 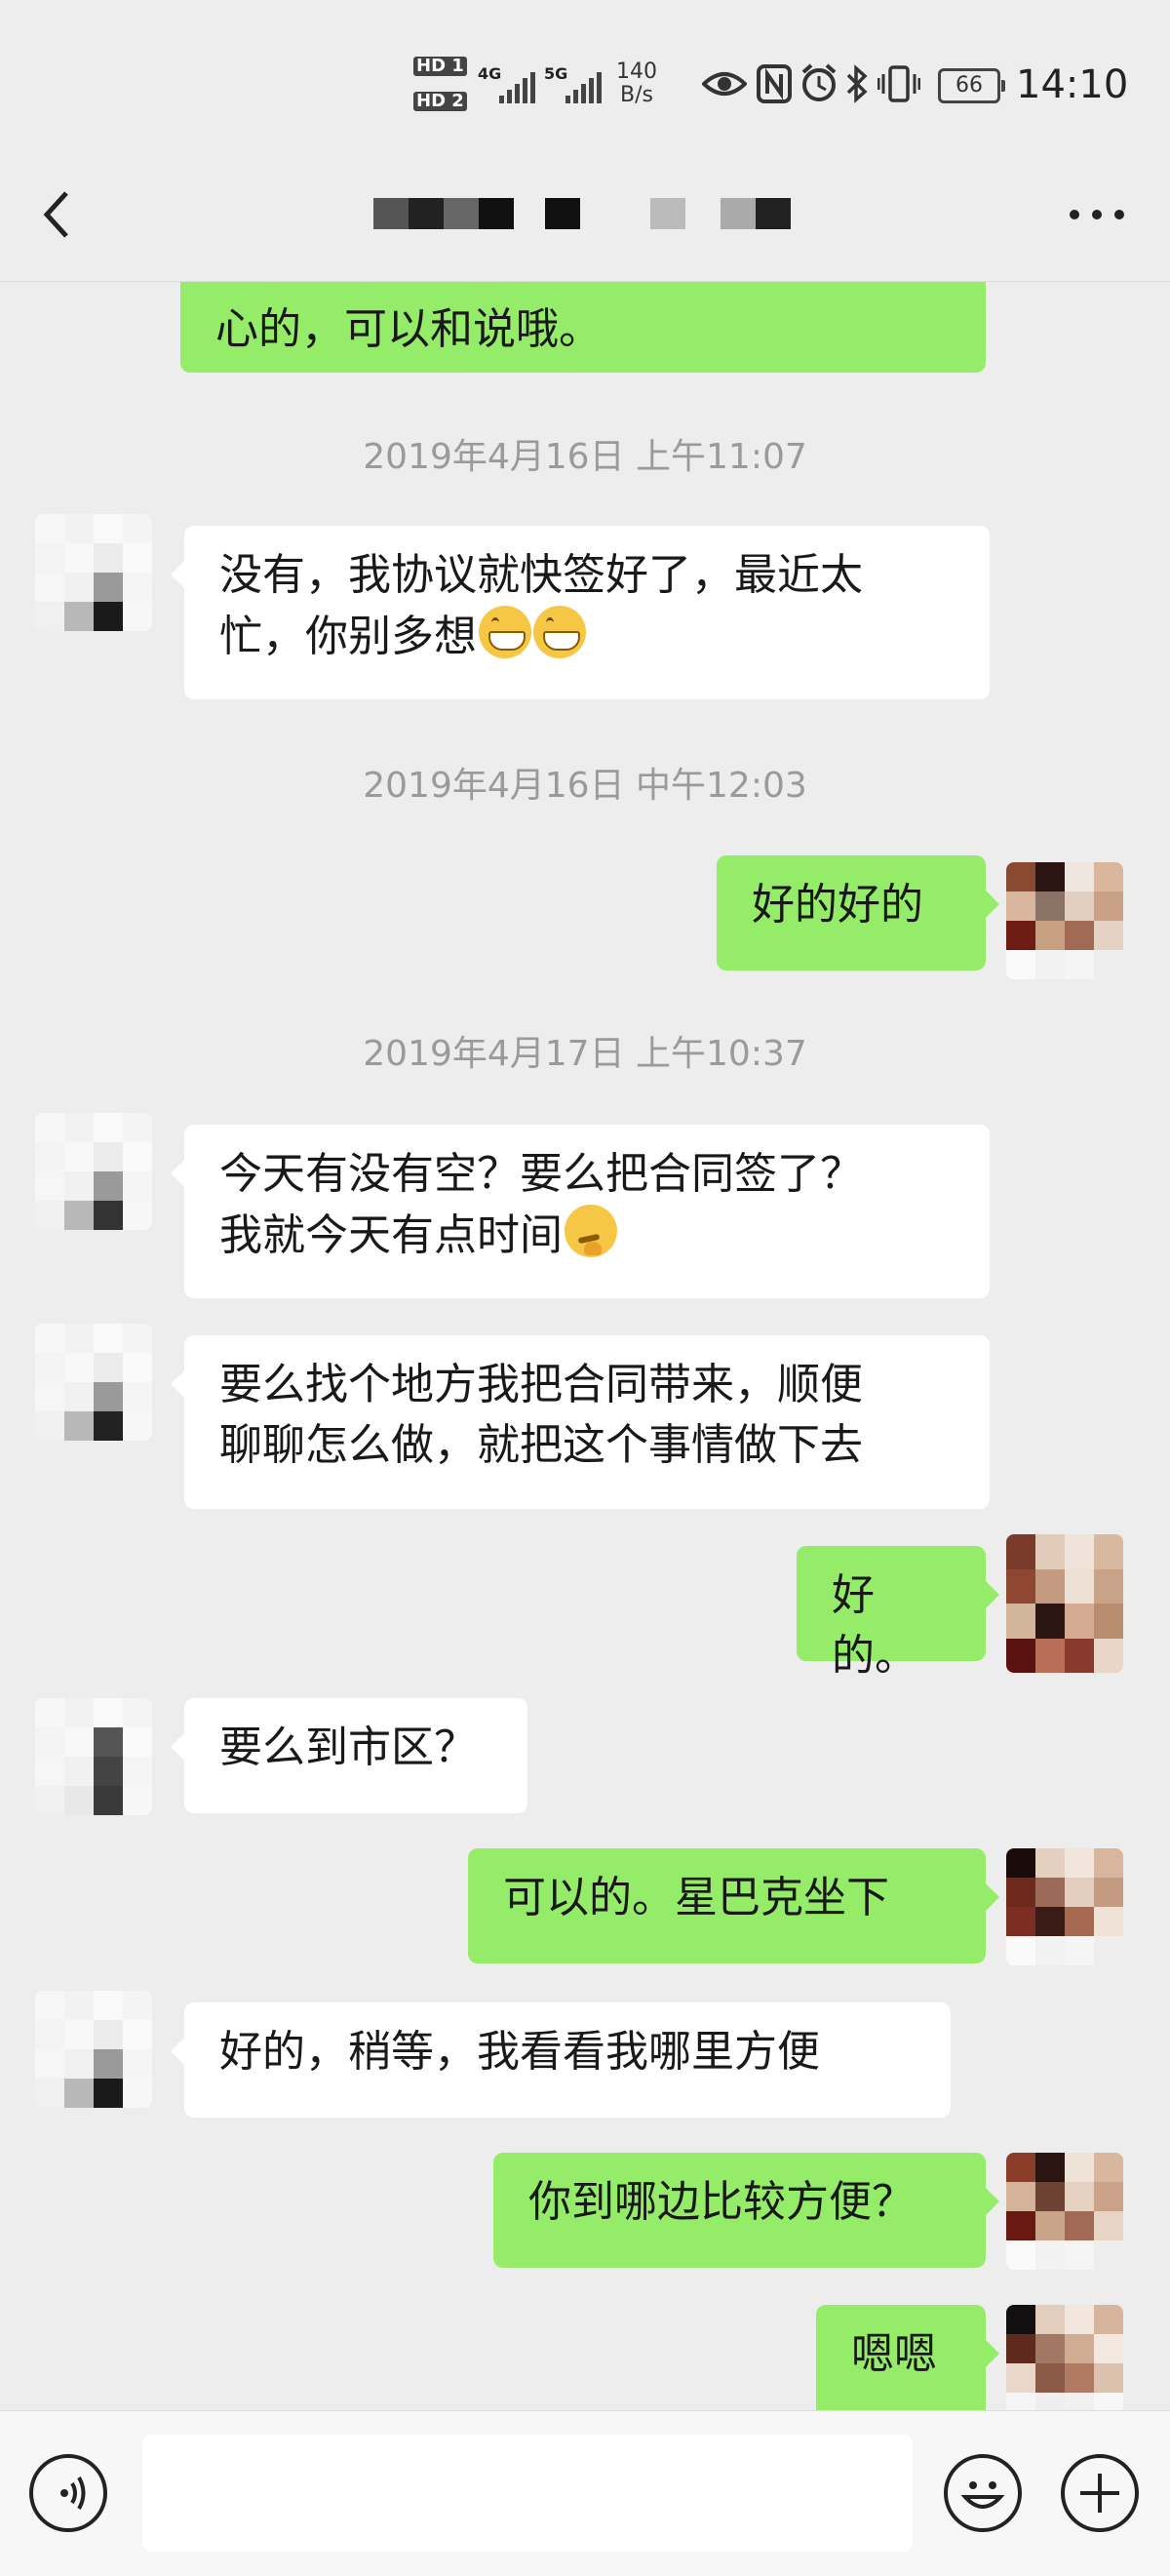 I want to click on status-bar: HD 1 HD 2 4G 5G 140 B/s 66 14:10, so click(x=585, y=83).